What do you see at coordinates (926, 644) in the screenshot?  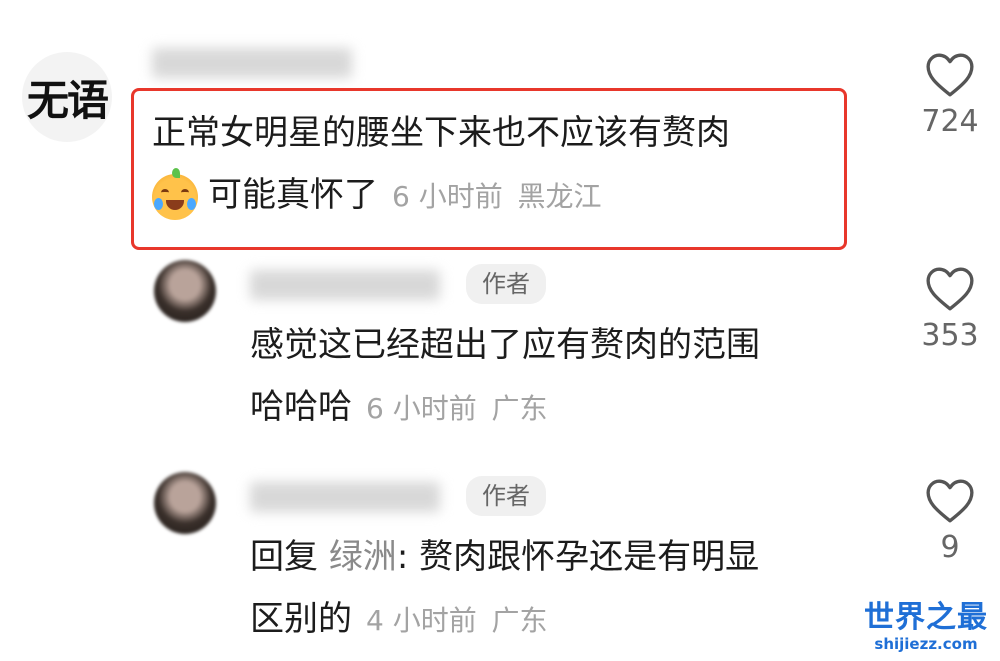 I see `watermark-url: shijiezz.com` at bounding box center [926, 644].